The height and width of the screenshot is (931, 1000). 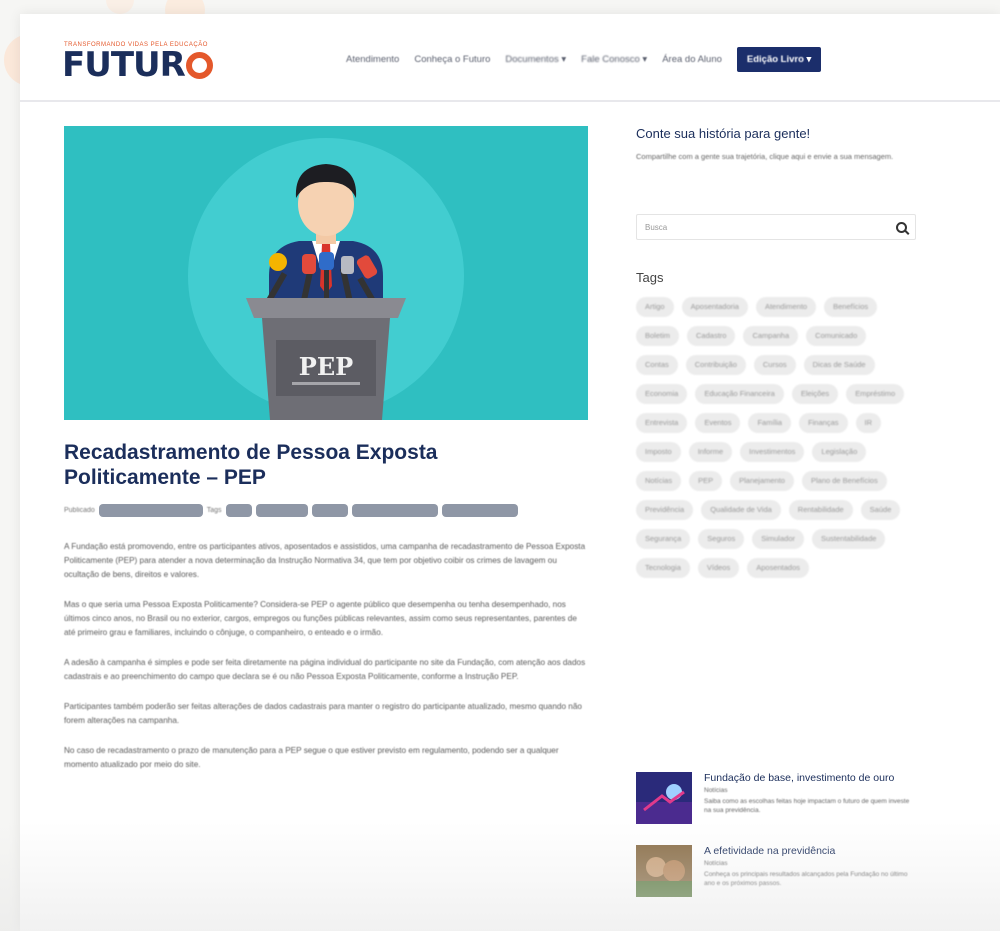 What do you see at coordinates (79, 510) in the screenshot?
I see `meta-prefix: Publicado` at bounding box center [79, 510].